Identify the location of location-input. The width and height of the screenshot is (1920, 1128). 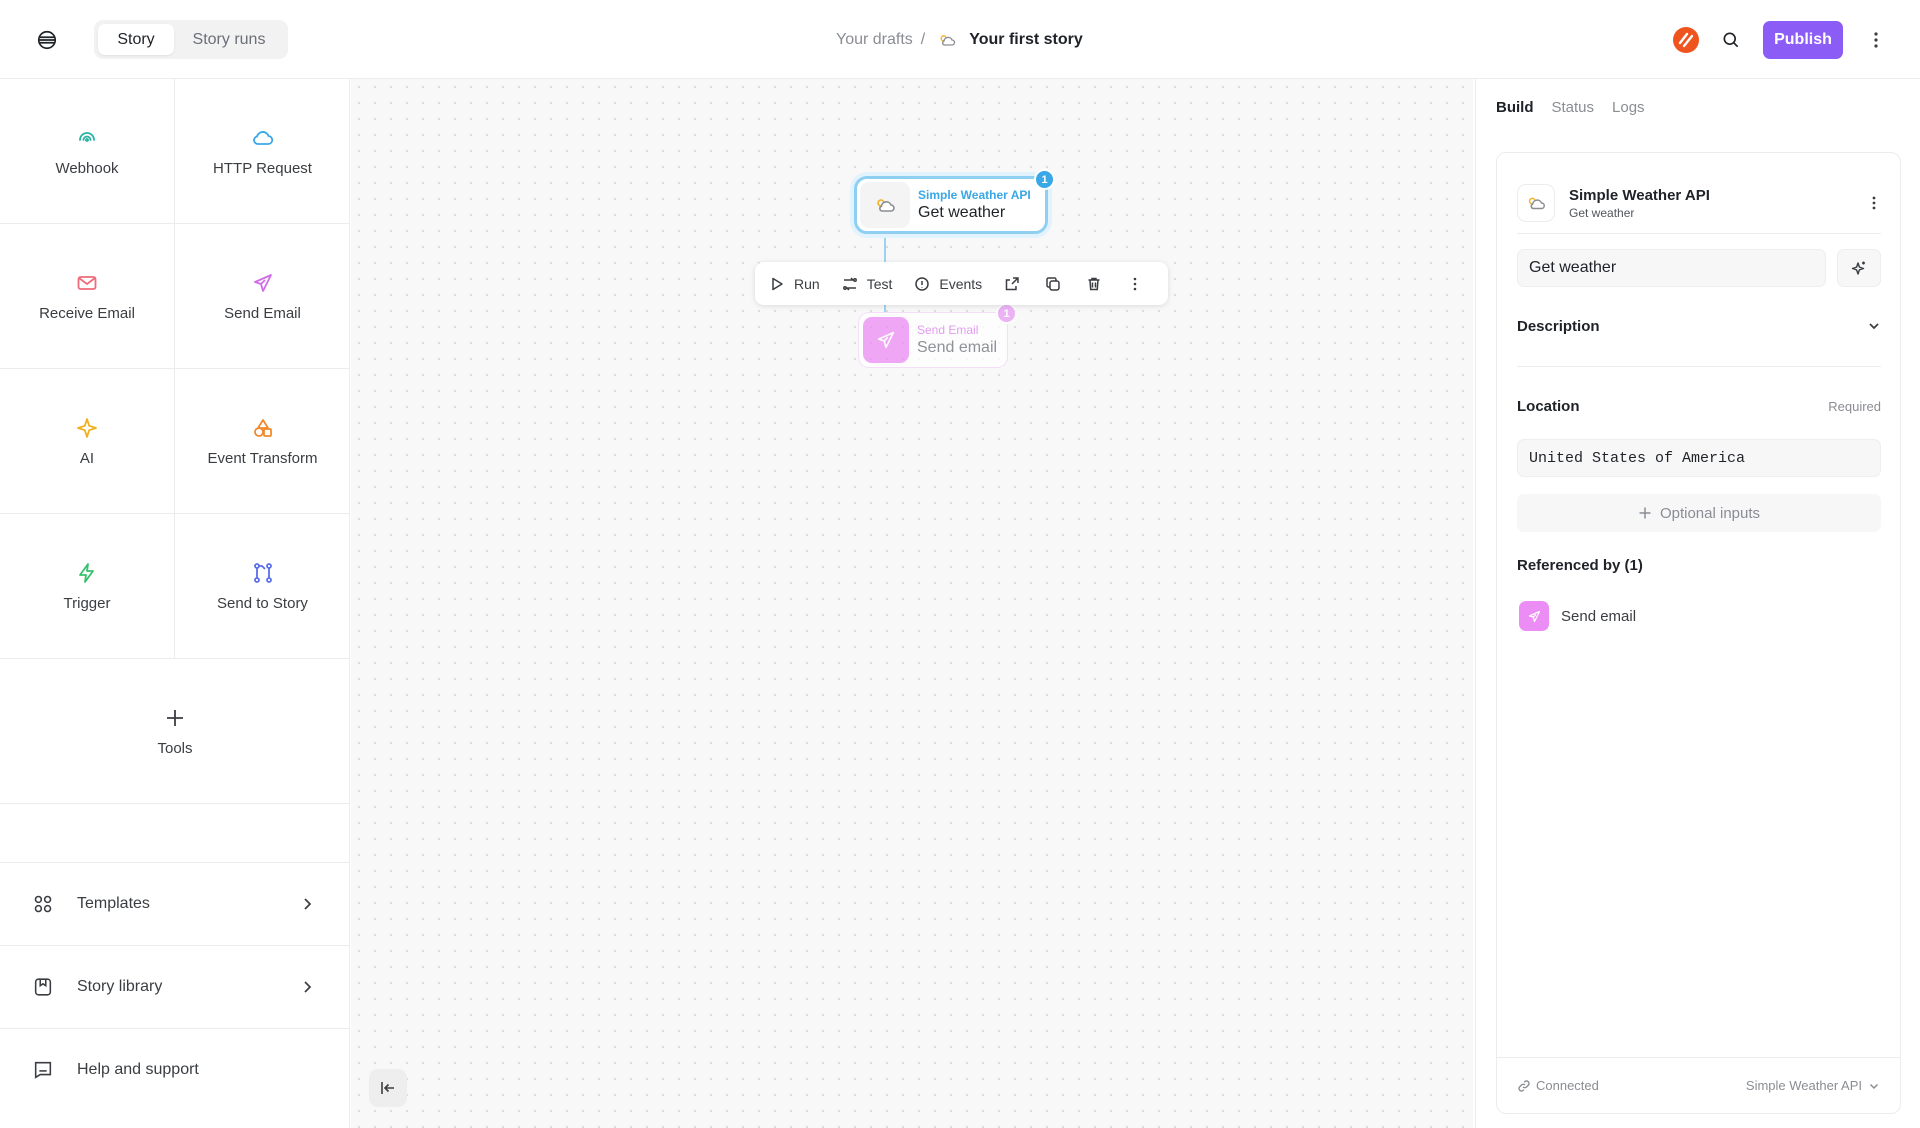
(1699, 458).